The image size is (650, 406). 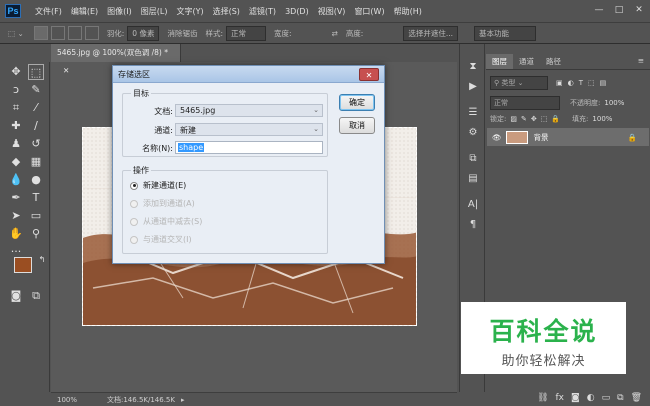 I want to click on radio-add-to-channel: 添加到通道(A), so click(x=162, y=203).